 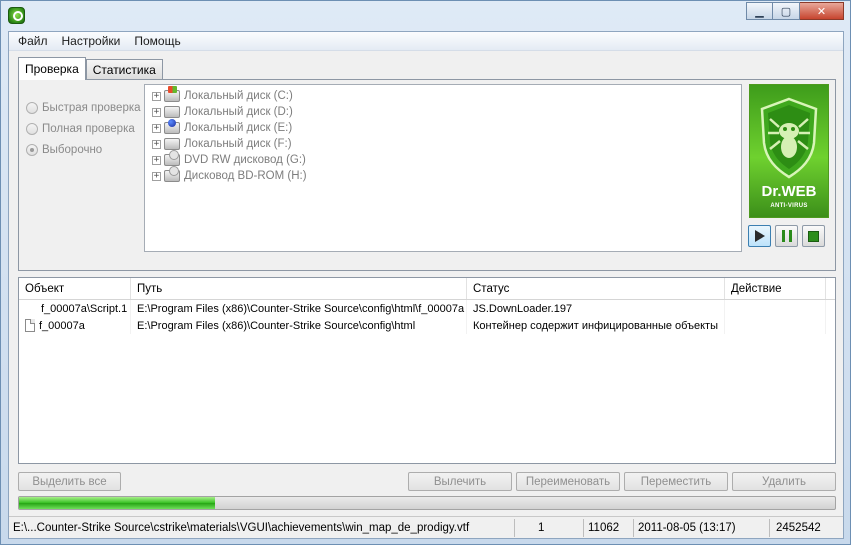 I want to click on scan-control-buttons, so click(x=786, y=236).